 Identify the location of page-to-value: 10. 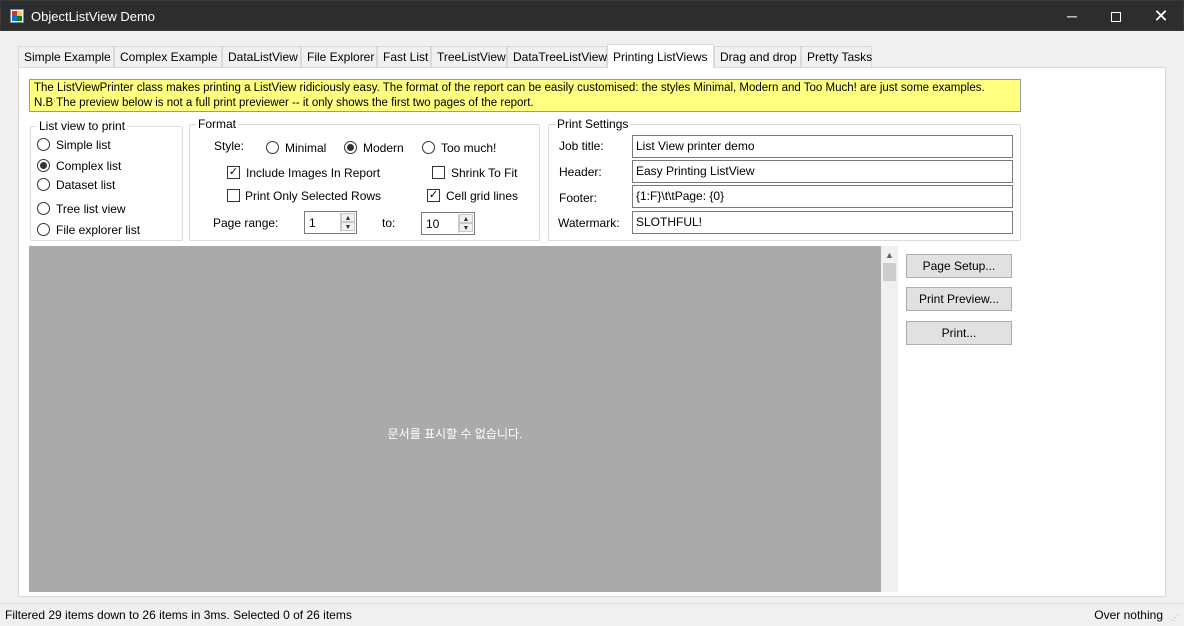
(433, 224).